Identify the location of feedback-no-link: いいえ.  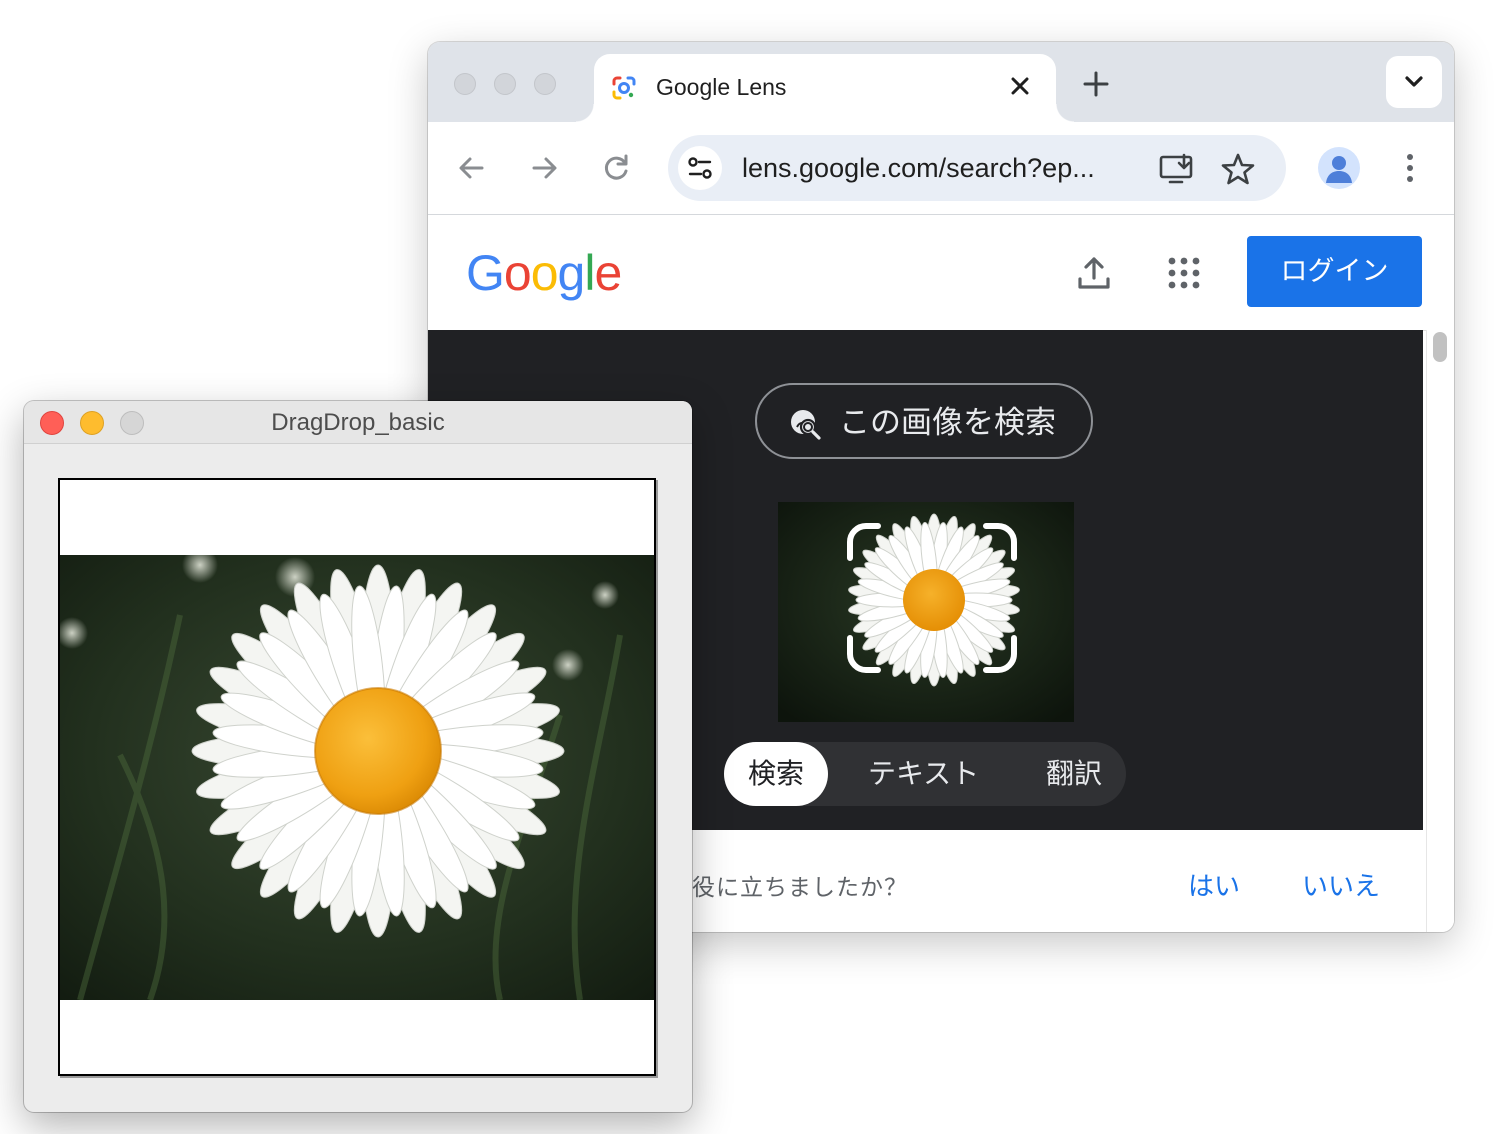
(1341, 884).